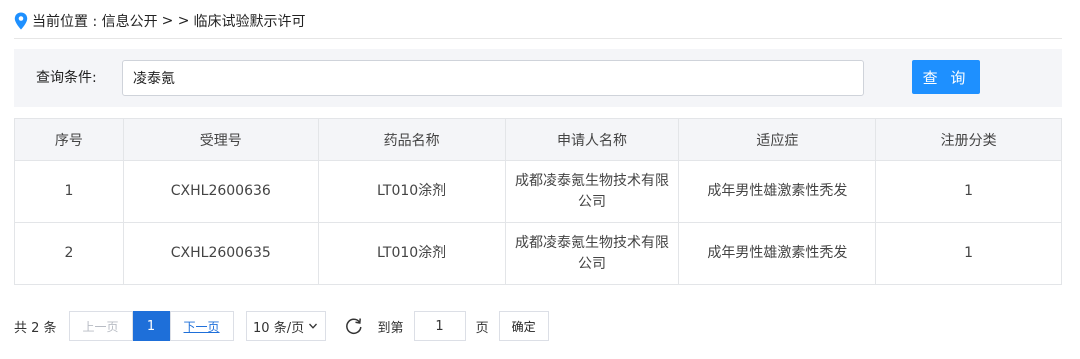  I want to click on breadcrumb-current: 临床试验默示许可, so click(249, 22).